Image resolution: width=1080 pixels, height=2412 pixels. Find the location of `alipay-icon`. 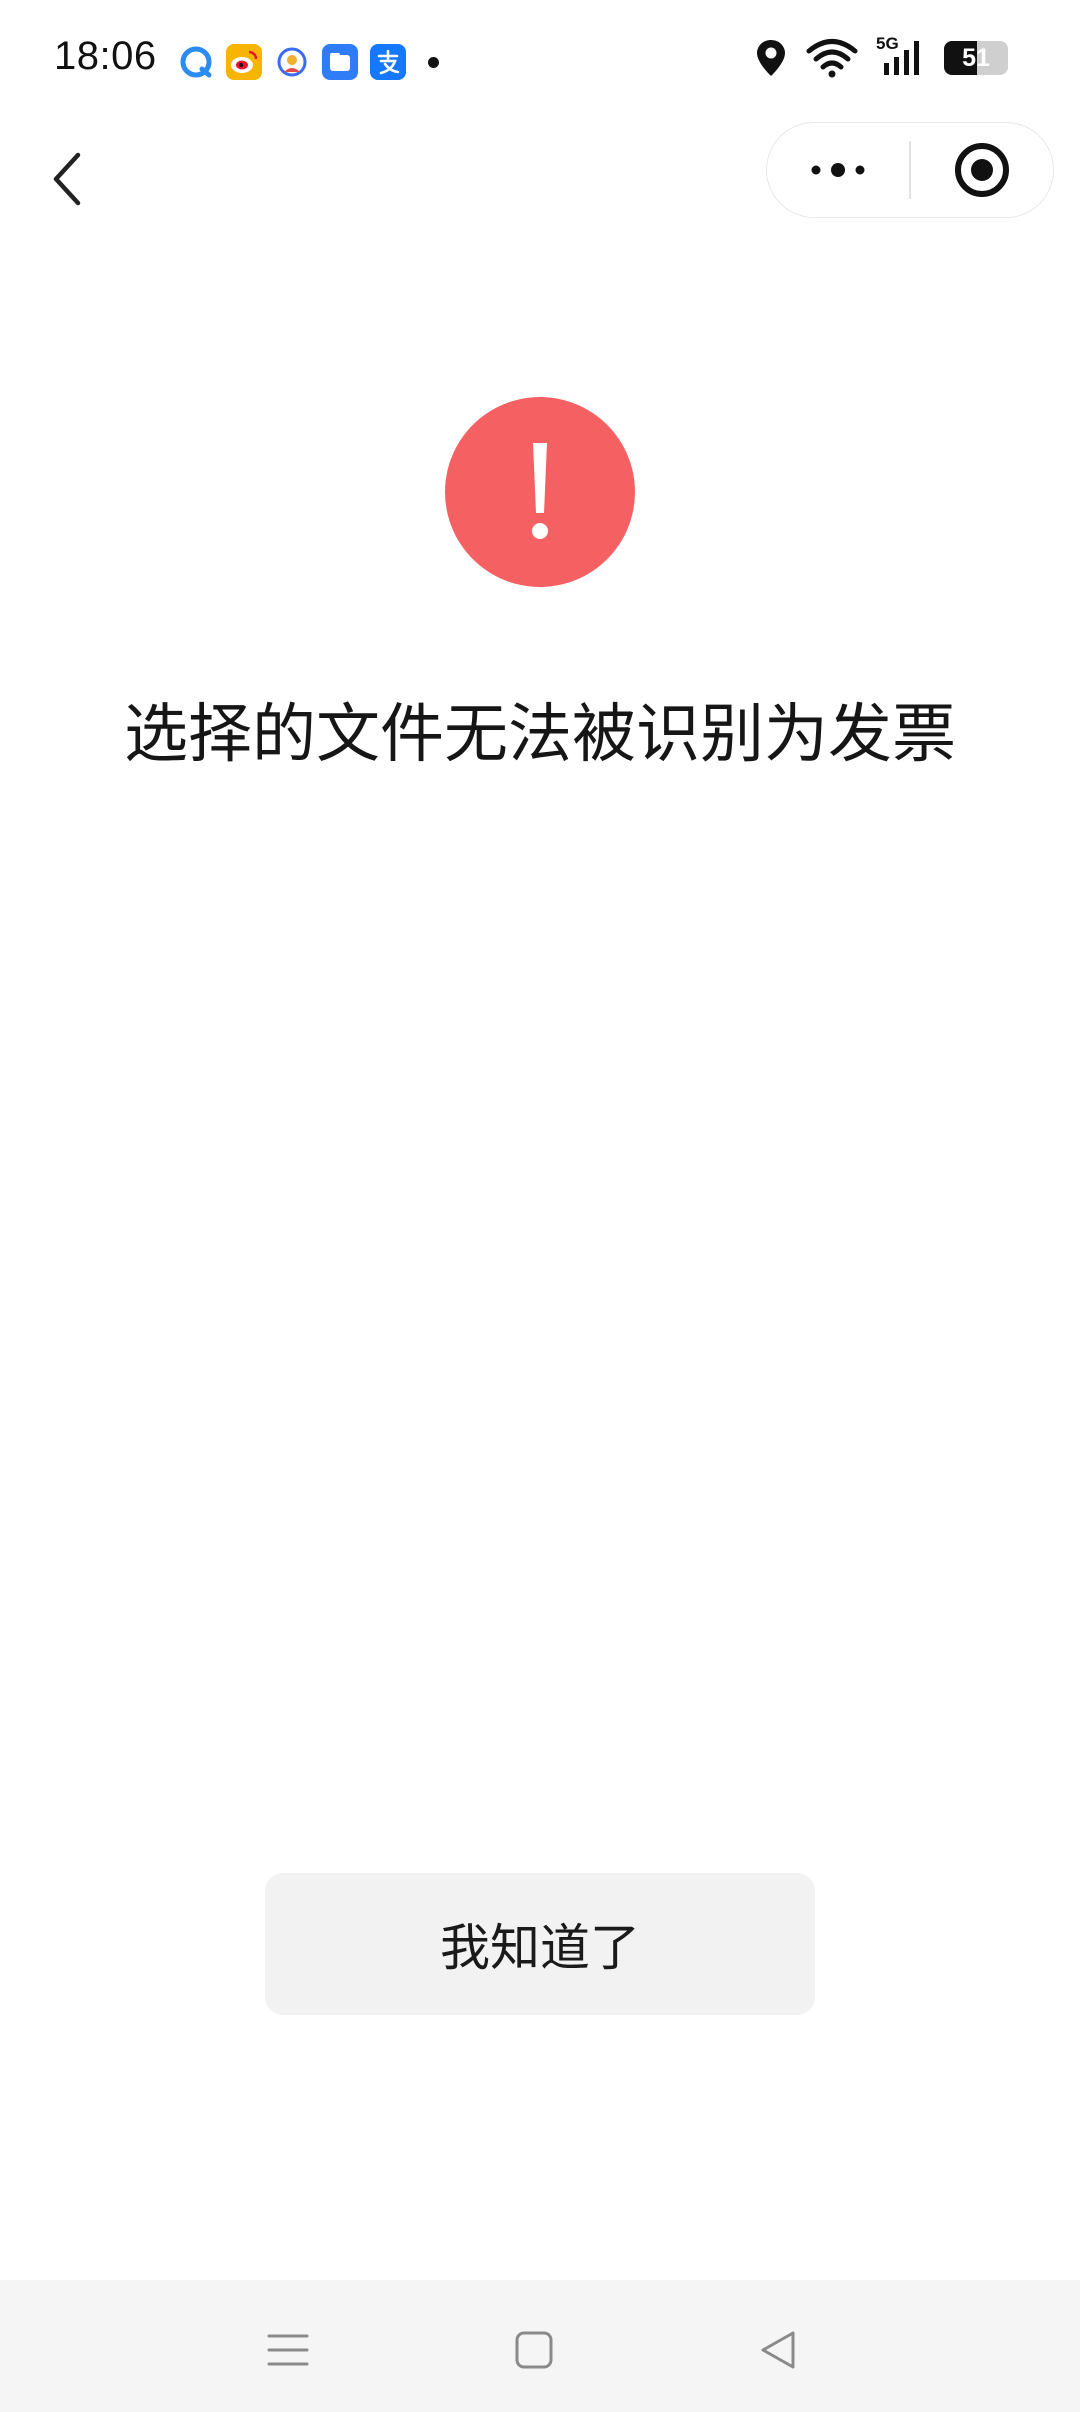

alipay-icon is located at coordinates (388, 62).